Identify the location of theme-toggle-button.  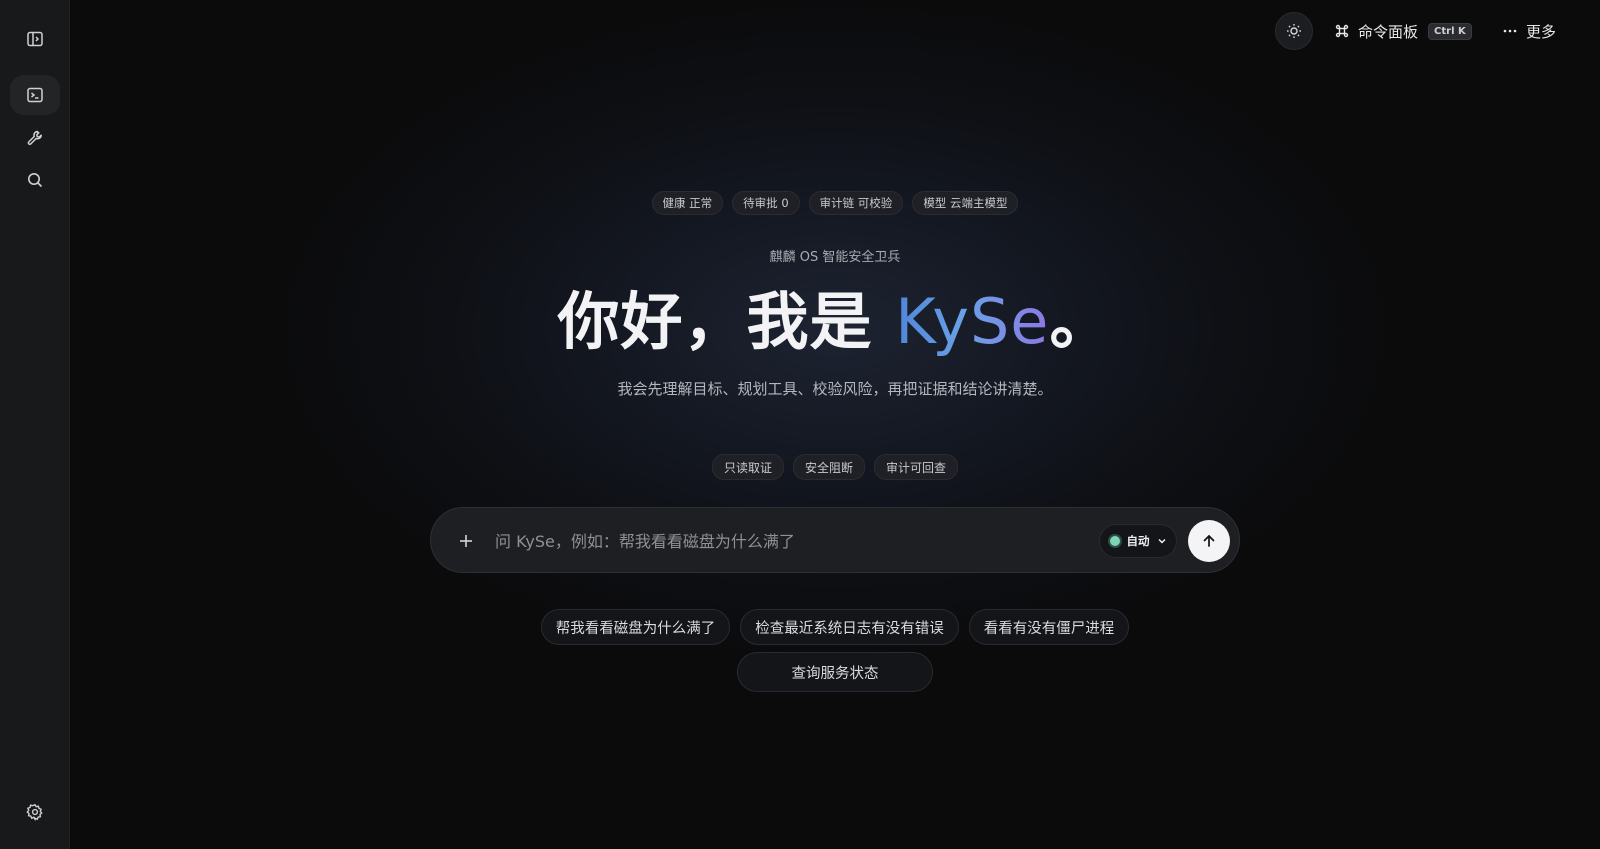
(1294, 31).